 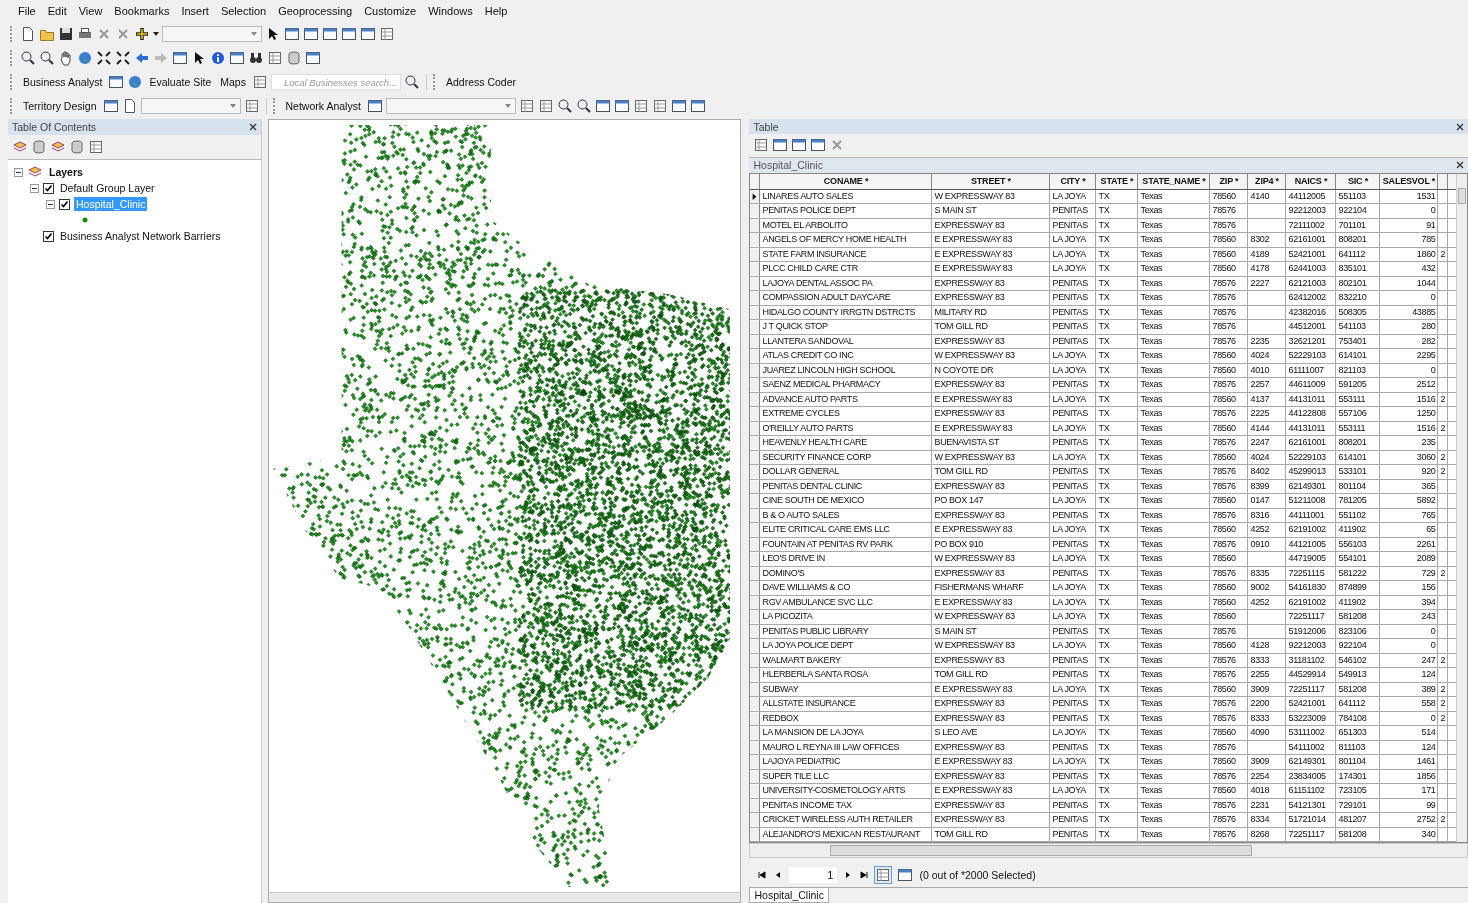 I want to click on column-header: SIC *, so click(x=1358, y=181).